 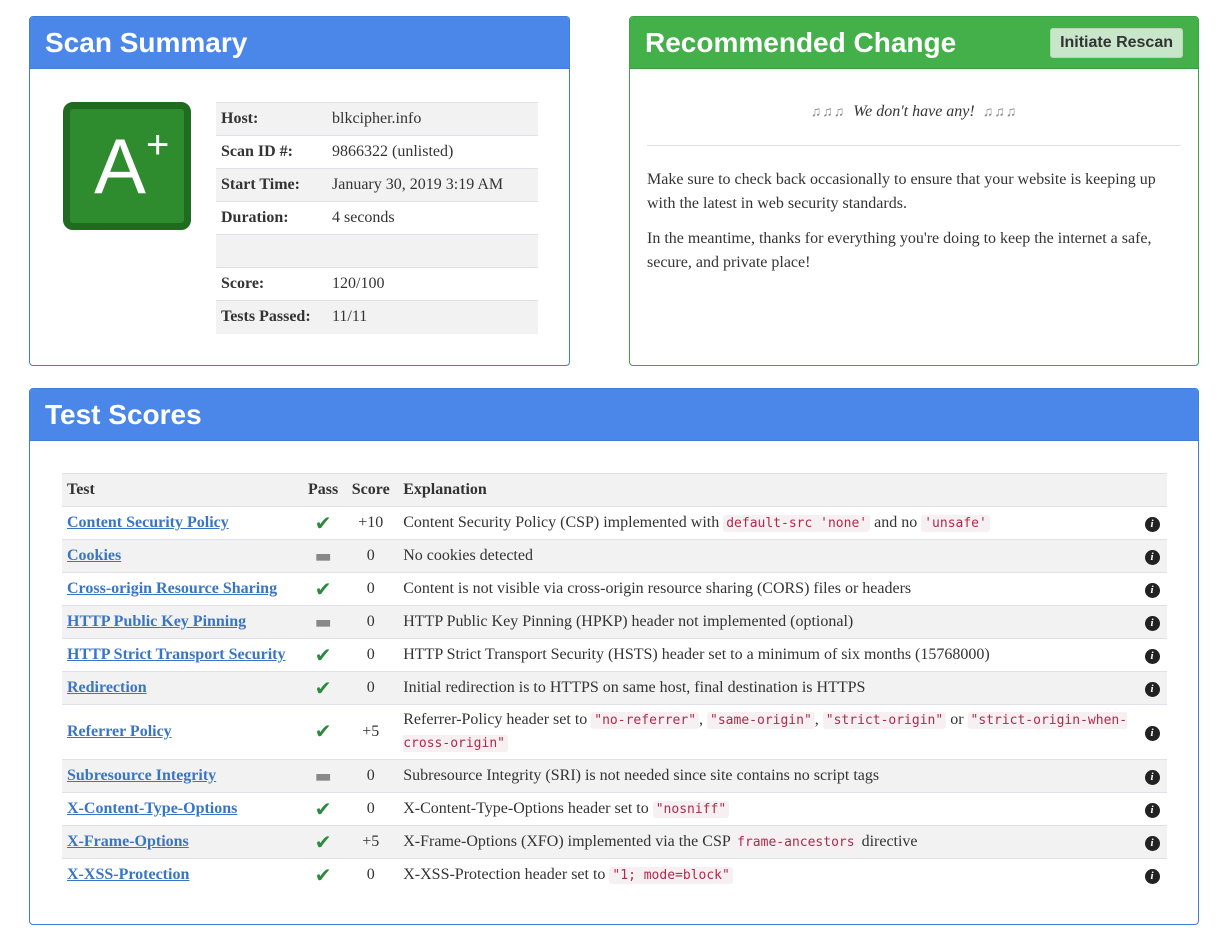 I want to click on test-link: Cross-origin Resource Sharing, so click(x=172, y=588).